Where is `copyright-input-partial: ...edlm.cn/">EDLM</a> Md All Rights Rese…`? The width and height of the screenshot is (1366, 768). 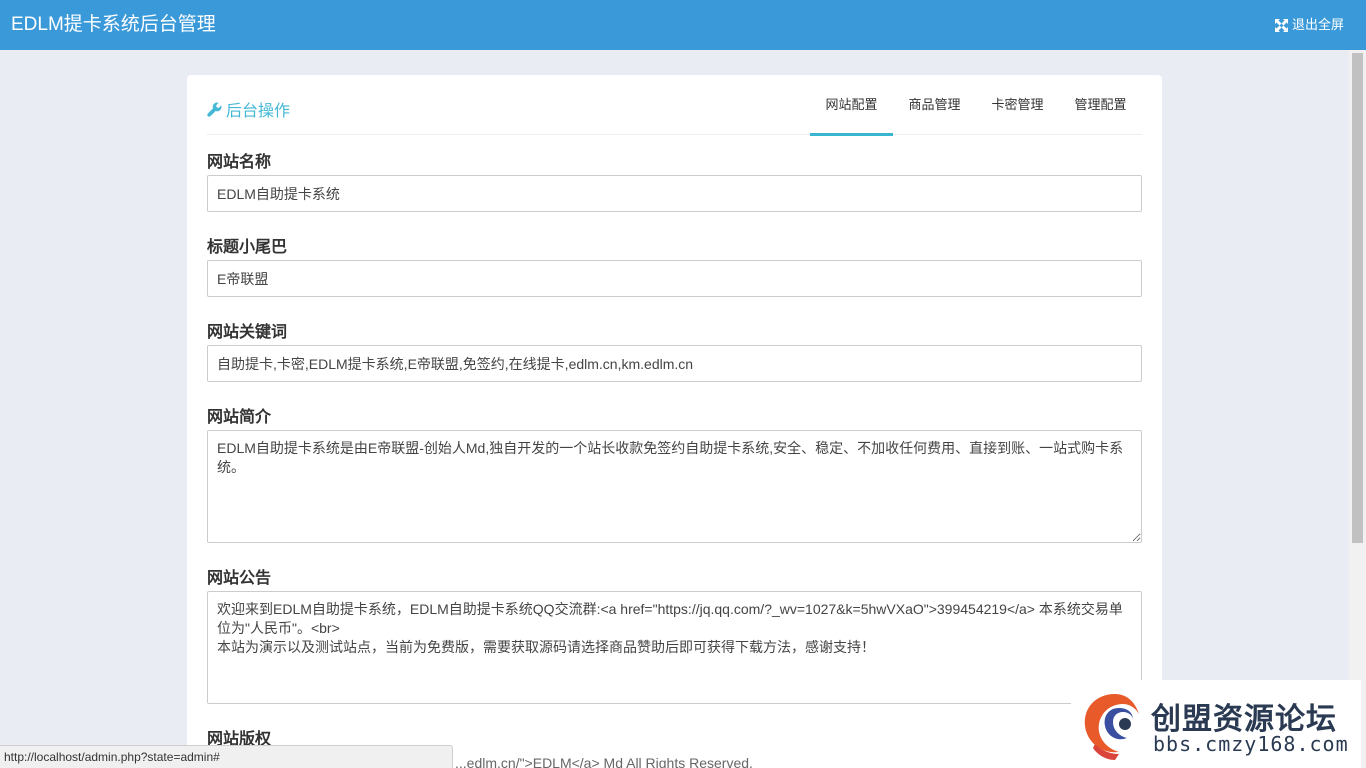
copyright-input-partial: ...edlm.cn/">EDLM</a> Md All Rights Rese… is located at coordinates (604, 761).